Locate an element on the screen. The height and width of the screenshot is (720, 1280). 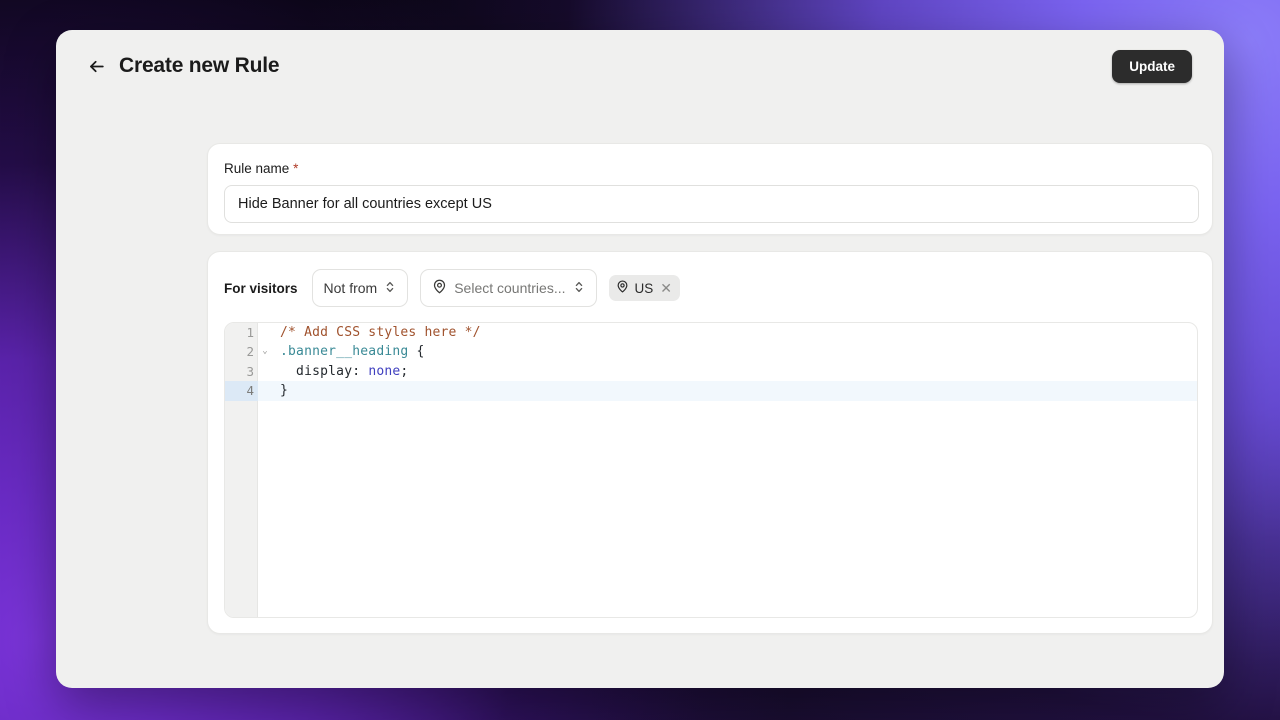
editor-line-text: .banner__heading { is located at coordinates (348, 351).